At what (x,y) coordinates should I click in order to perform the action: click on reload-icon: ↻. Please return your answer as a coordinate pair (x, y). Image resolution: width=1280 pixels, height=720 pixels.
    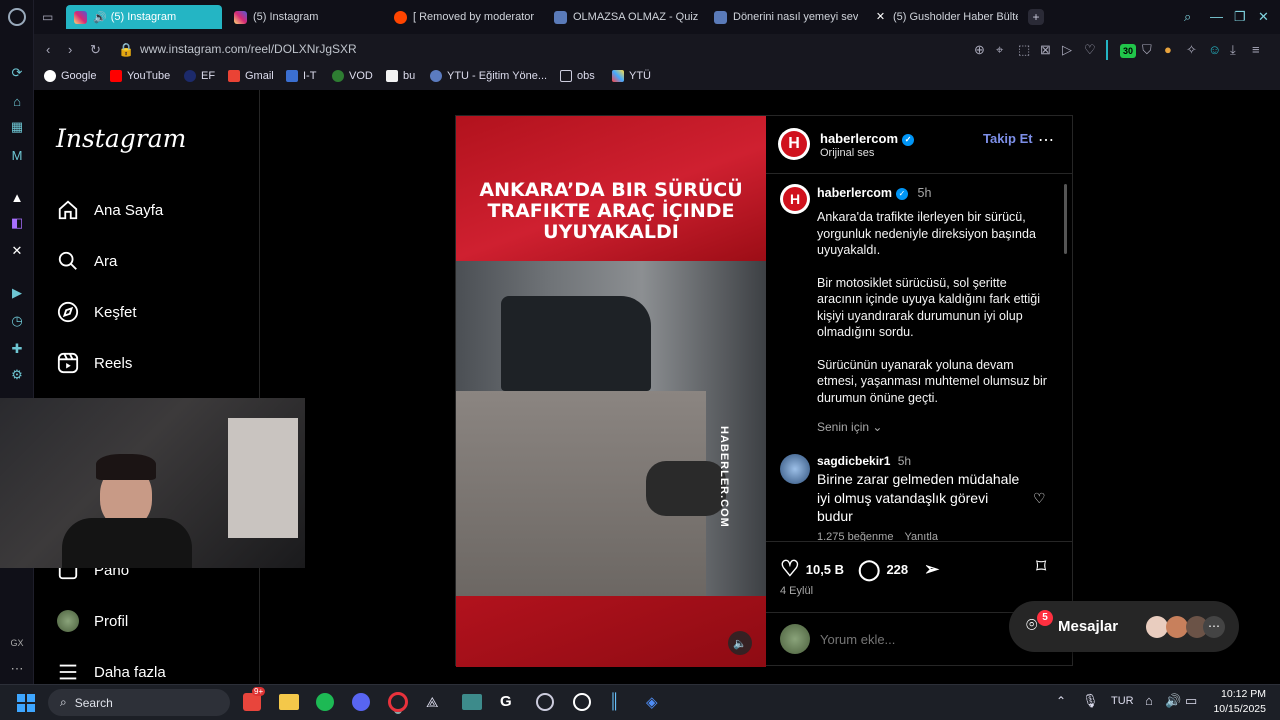
    Looking at the image, I should click on (95, 50).